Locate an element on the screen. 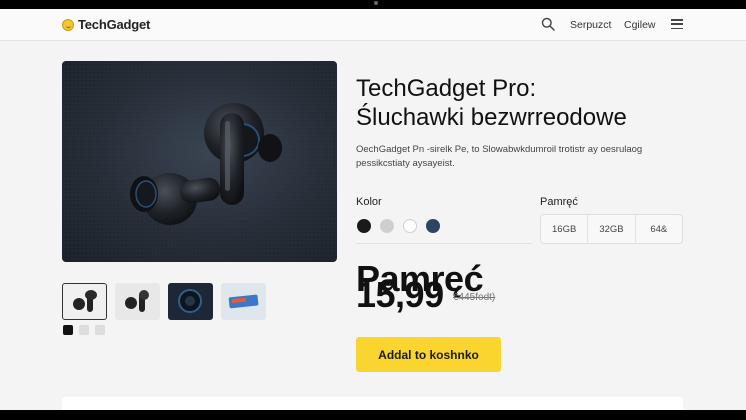 The width and height of the screenshot is (746, 420). price: 15,99 is located at coordinates (400, 294).